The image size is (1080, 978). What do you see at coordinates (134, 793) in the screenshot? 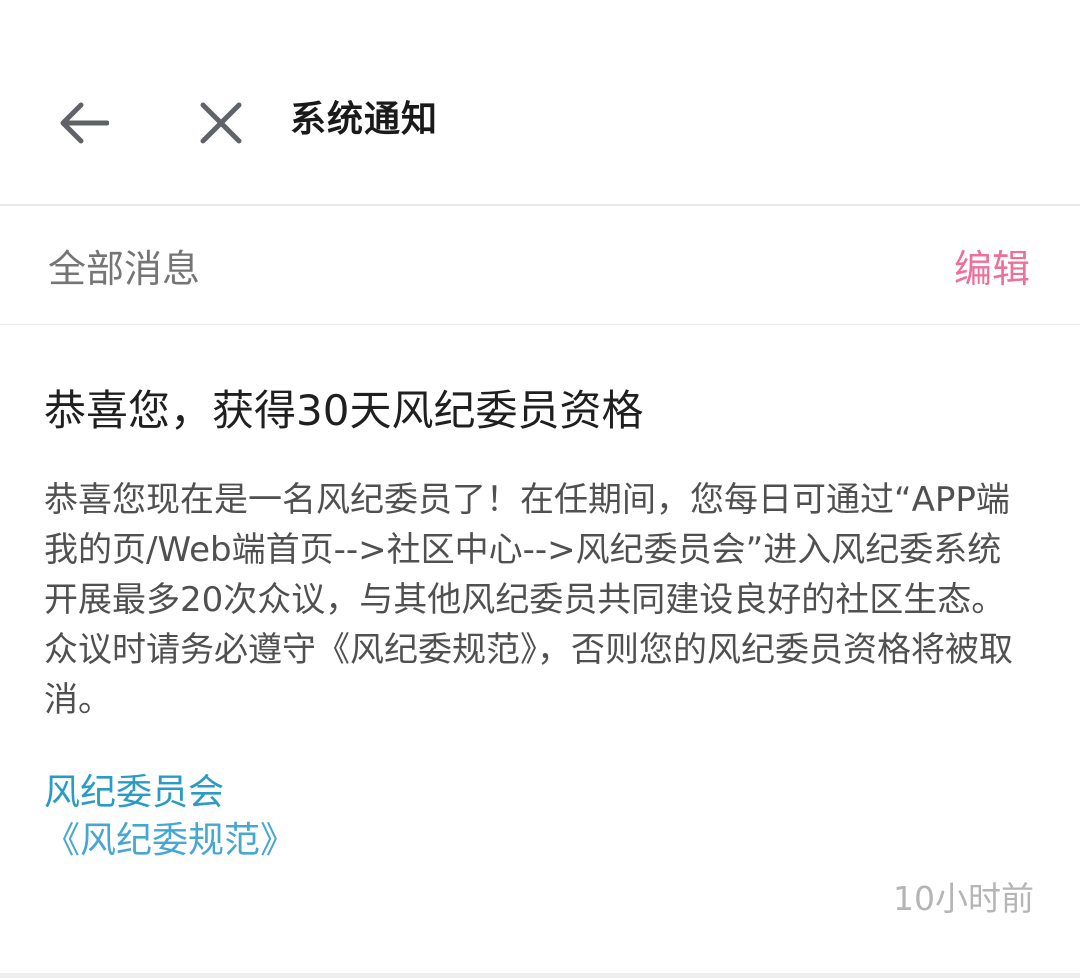
I see `committee-link: 风纪委员会` at bounding box center [134, 793].